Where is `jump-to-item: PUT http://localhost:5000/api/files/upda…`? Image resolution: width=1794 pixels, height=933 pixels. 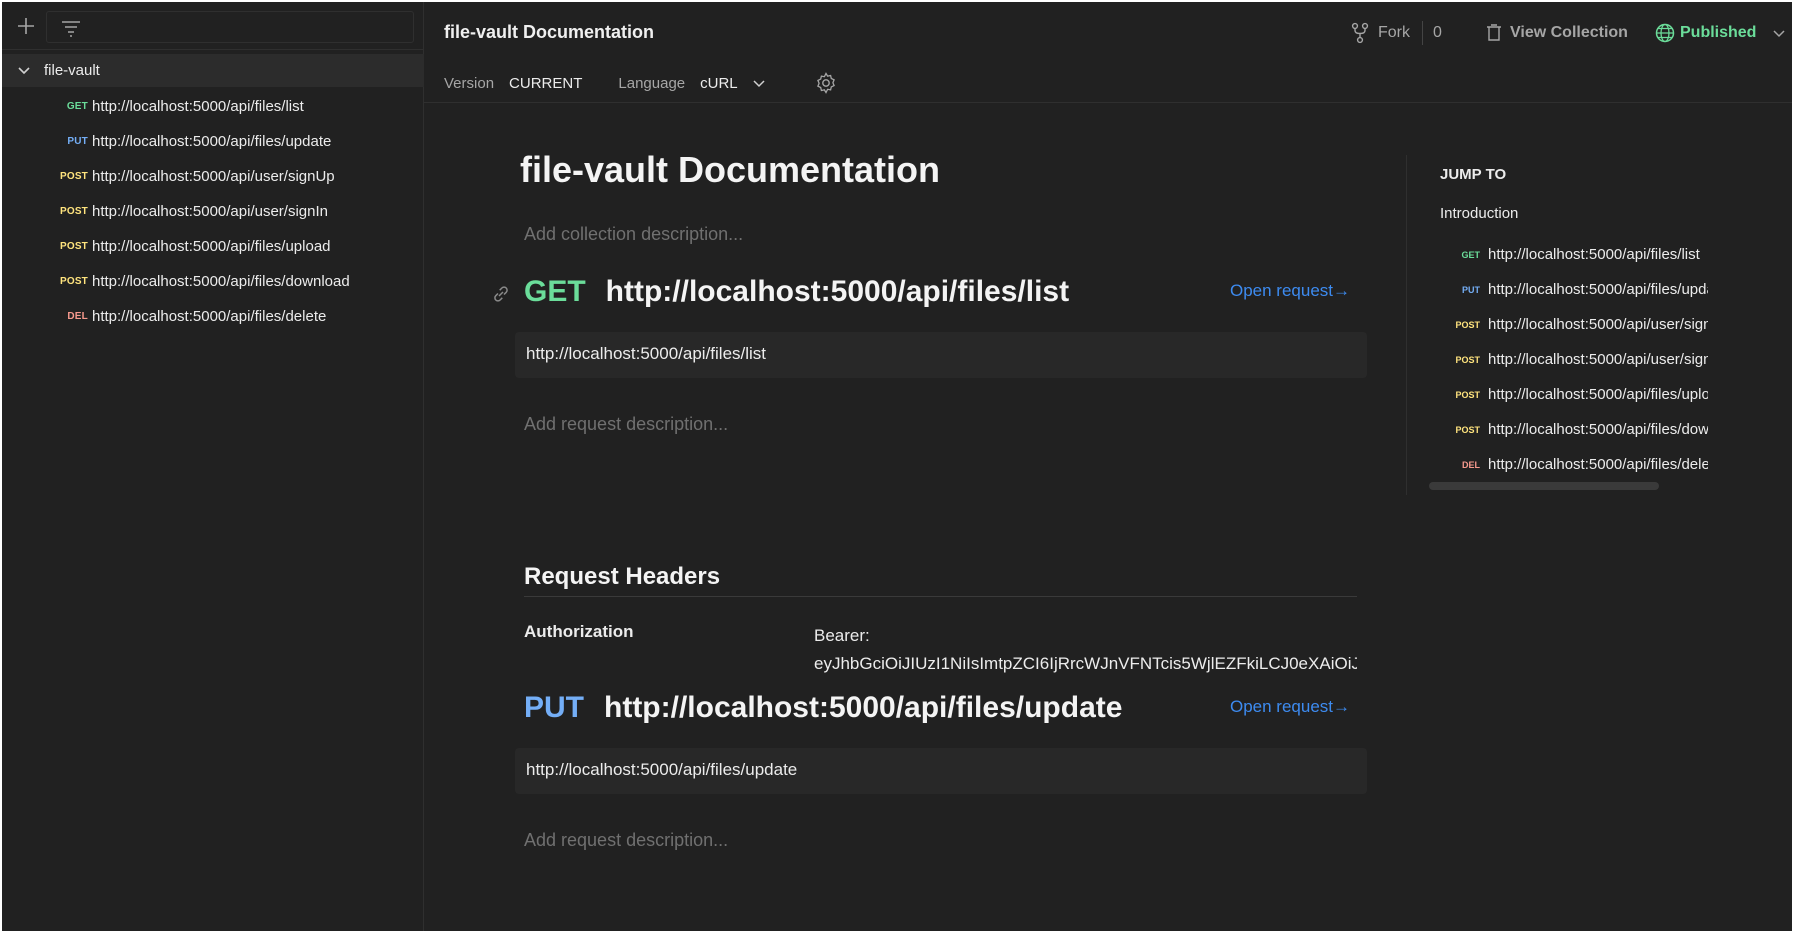 jump-to-item: PUT http://localhost:5000/api/files/upda… is located at coordinates (1575, 289).